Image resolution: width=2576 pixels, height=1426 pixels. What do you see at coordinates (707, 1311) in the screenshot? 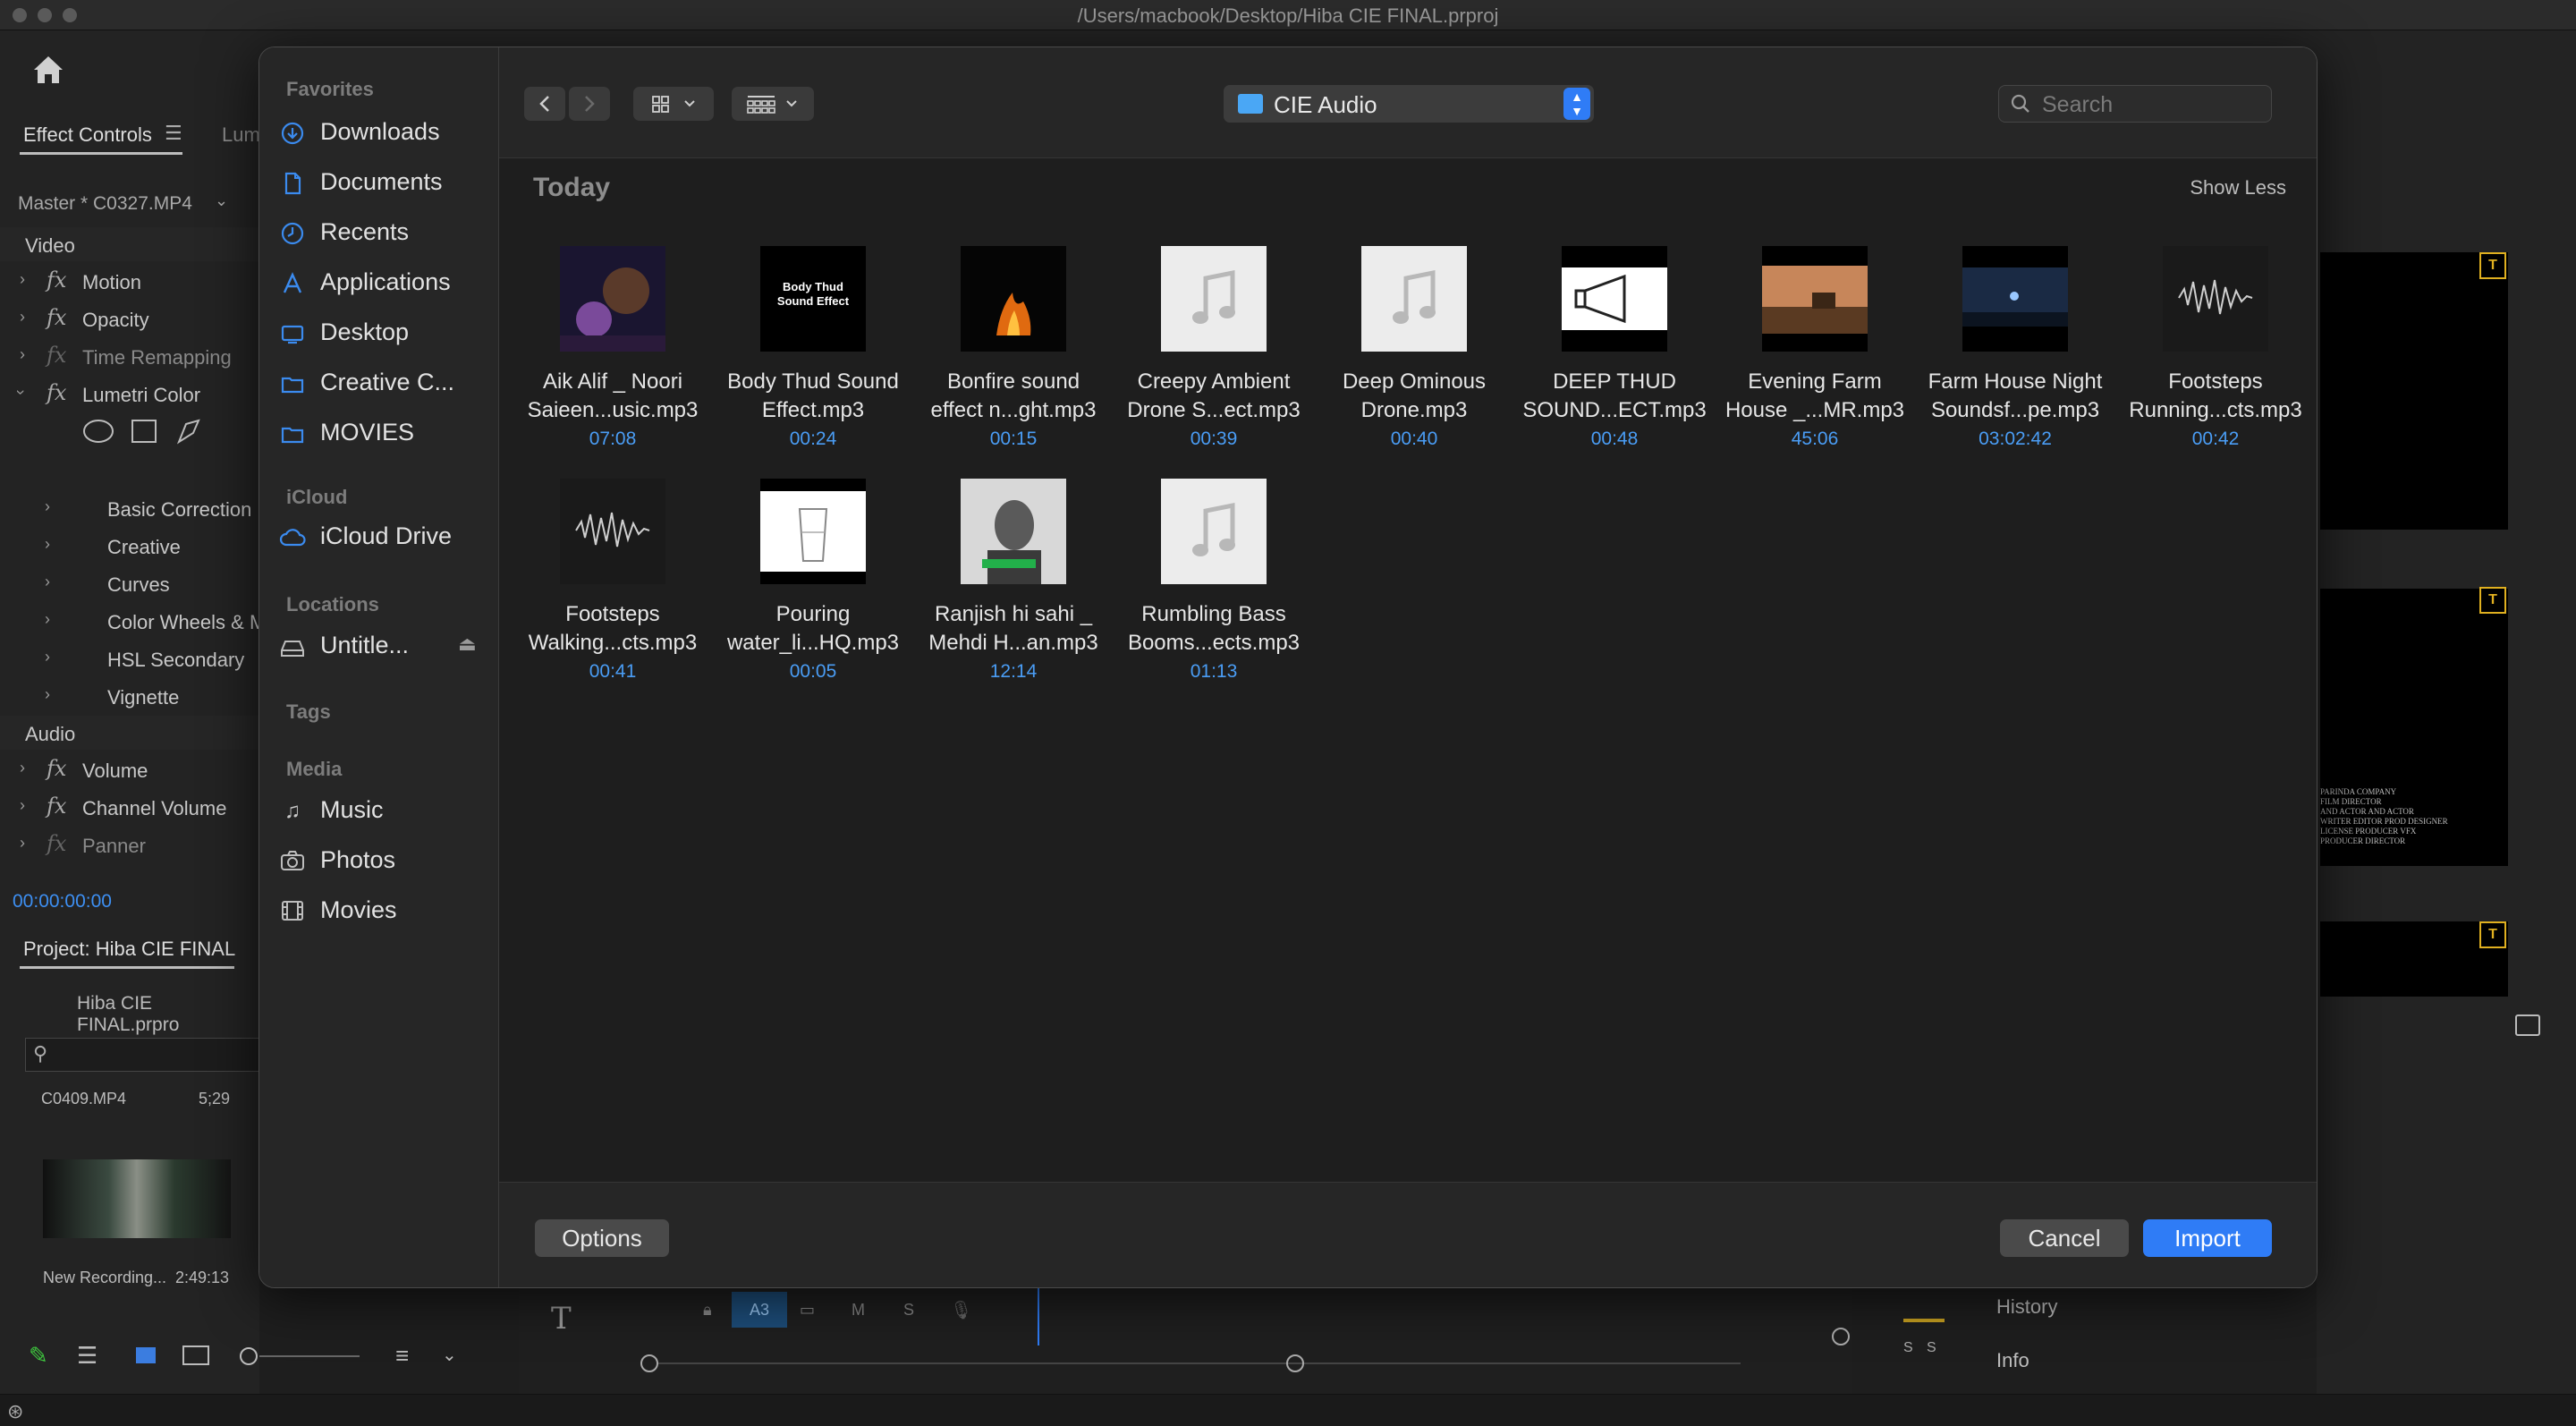
I see `lock-icon: 🔒︎` at bounding box center [707, 1311].